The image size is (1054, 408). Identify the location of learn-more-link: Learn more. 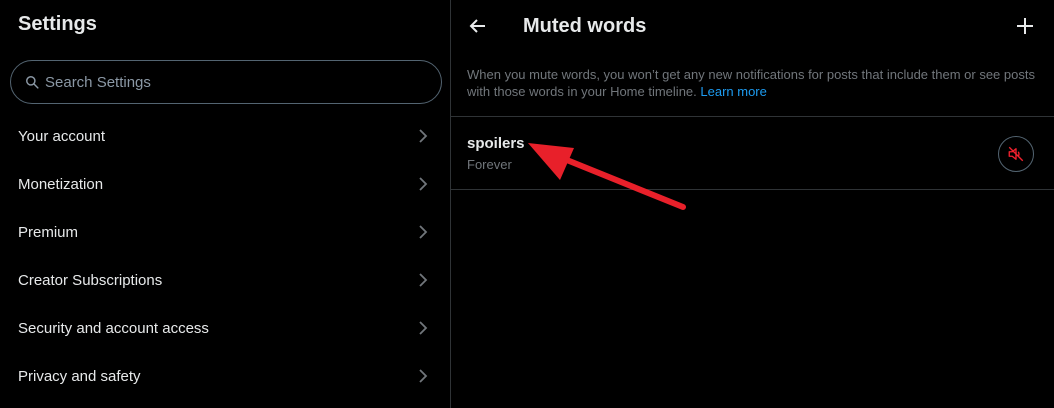
(733, 91).